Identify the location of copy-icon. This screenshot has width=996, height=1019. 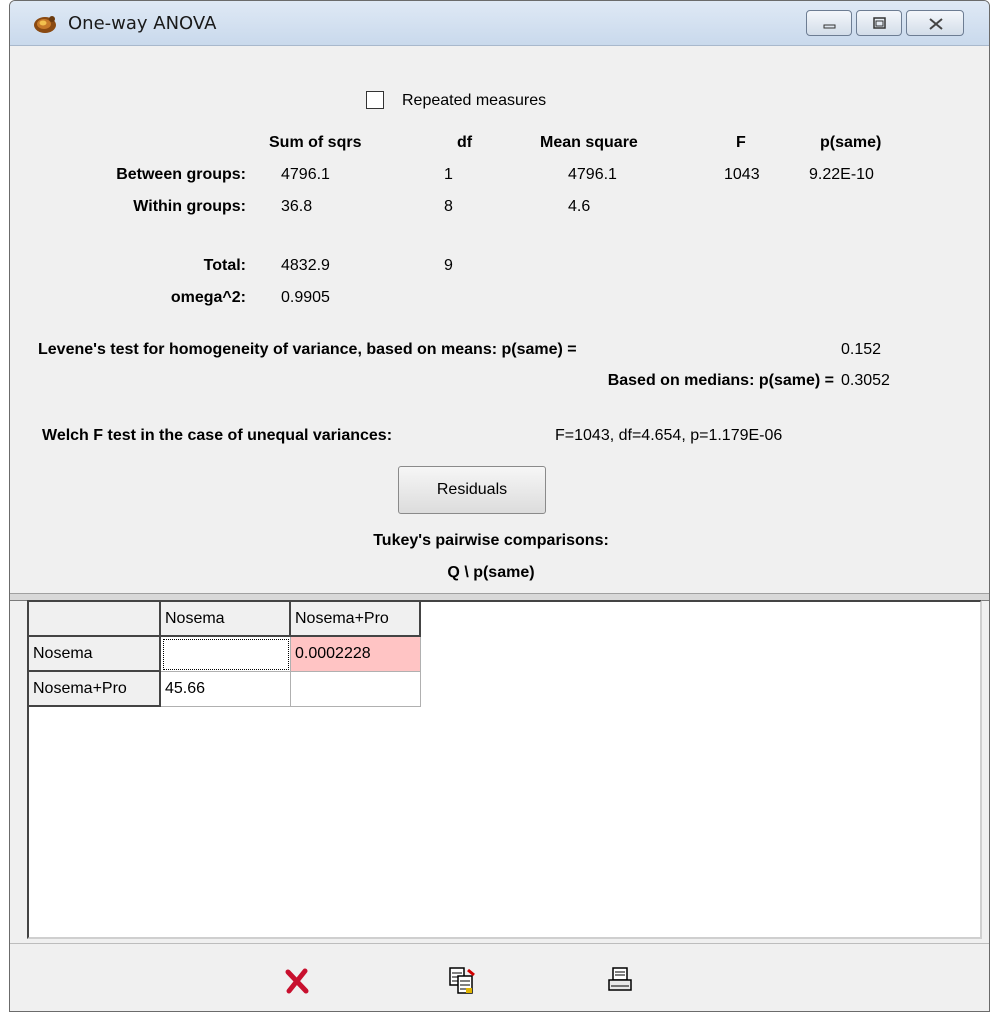
(462, 980).